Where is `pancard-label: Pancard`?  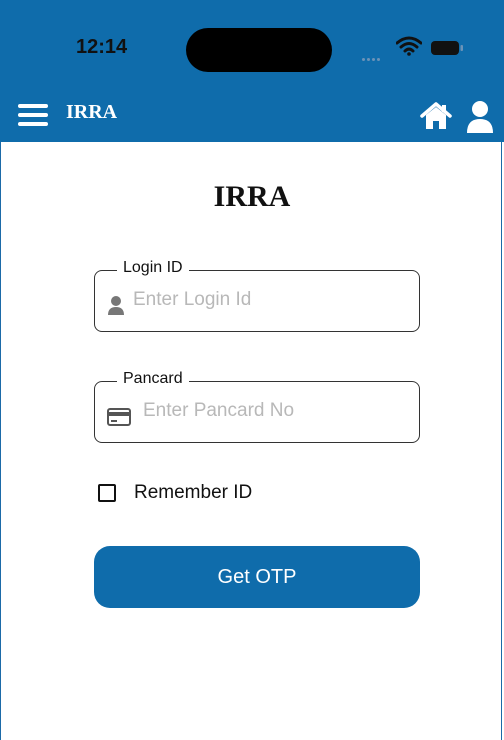 pancard-label: Pancard is located at coordinates (153, 379).